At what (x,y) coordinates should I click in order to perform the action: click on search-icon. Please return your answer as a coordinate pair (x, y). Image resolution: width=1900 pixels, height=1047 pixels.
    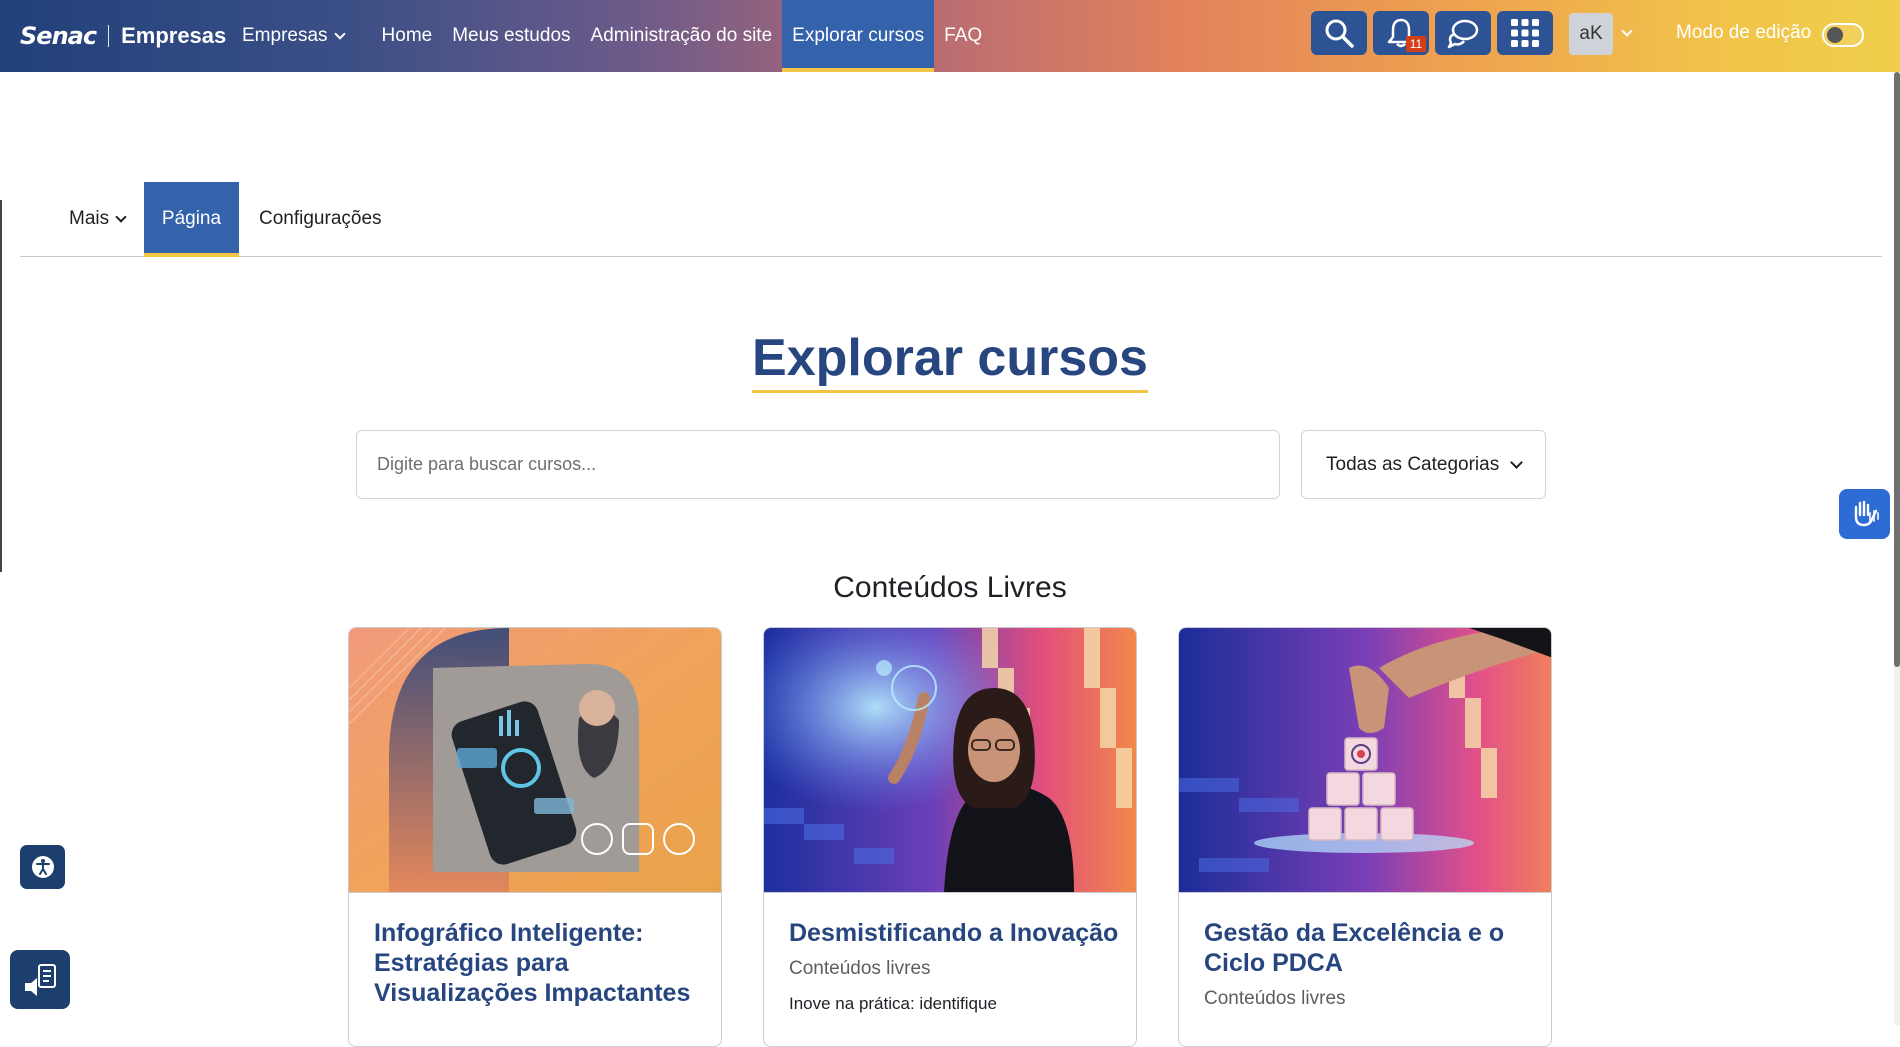
    Looking at the image, I should click on (1339, 33).